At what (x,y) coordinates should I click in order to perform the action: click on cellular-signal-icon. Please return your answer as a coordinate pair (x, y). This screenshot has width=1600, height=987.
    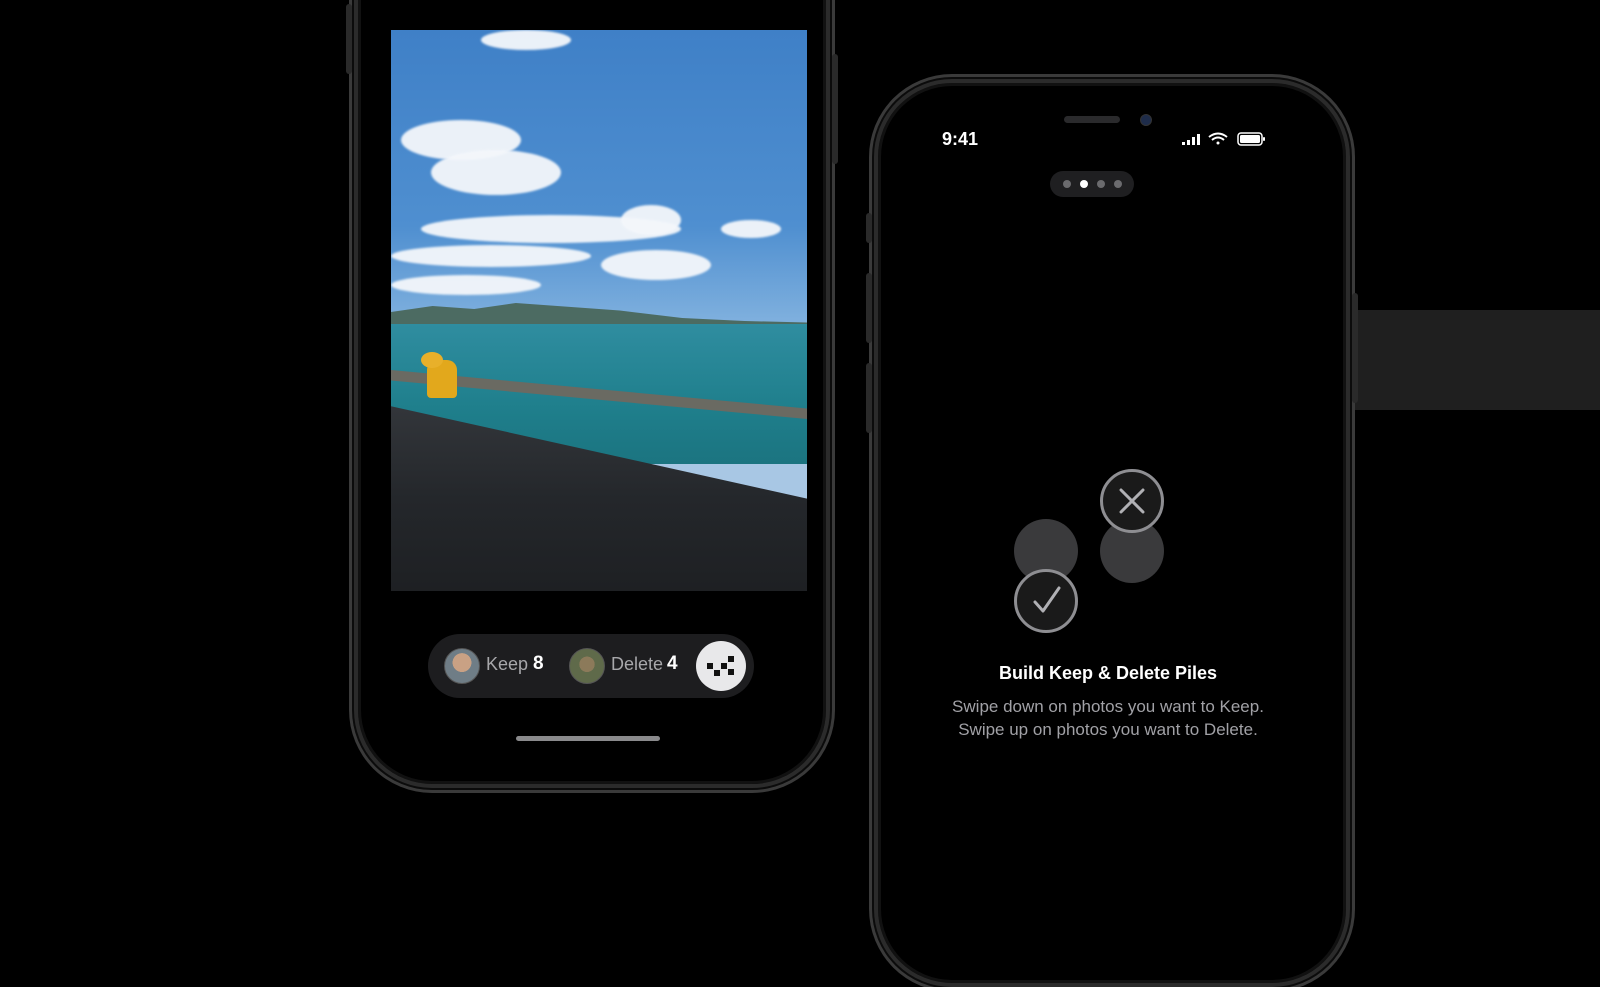
    Looking at the image, I should click on (1191, 139).